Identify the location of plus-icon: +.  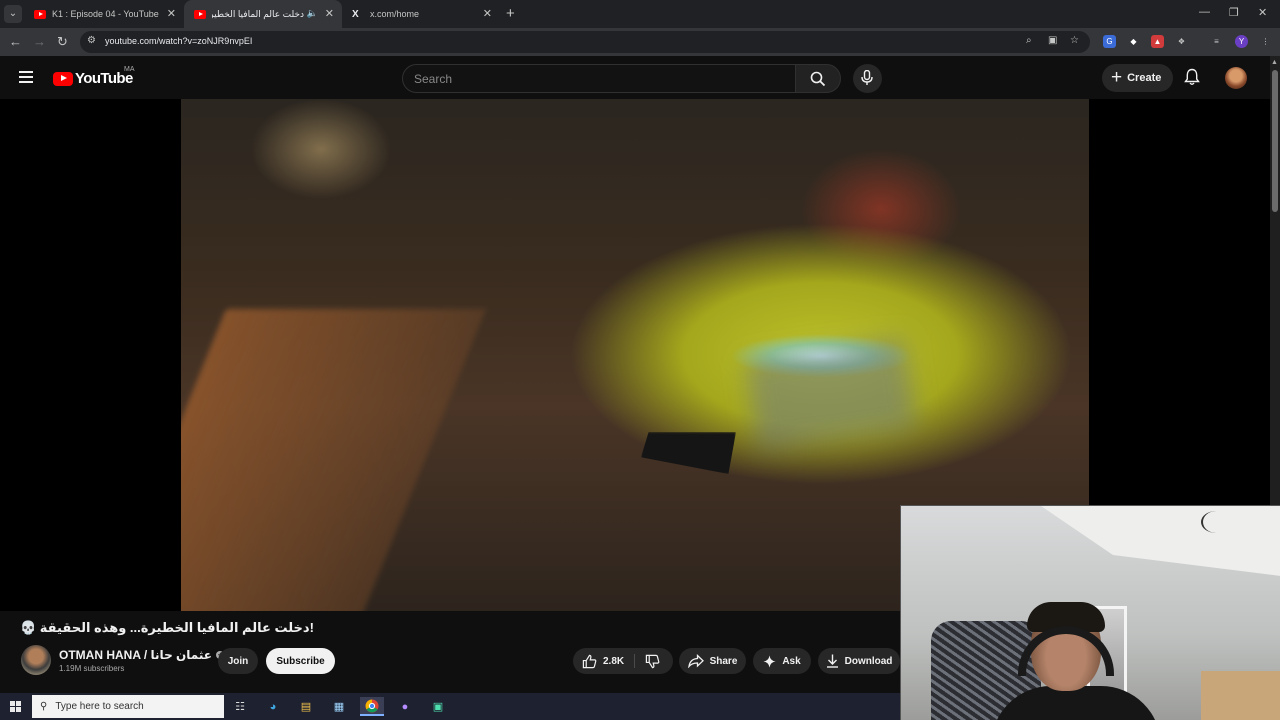
(1117, 77).